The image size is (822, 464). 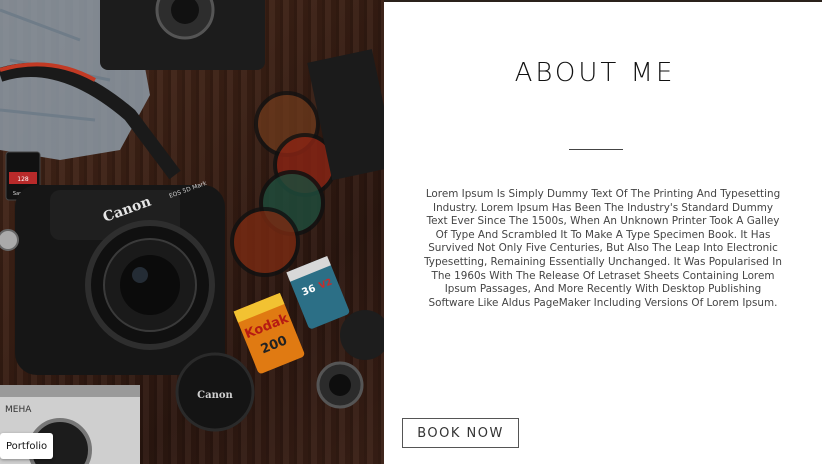 What do you see at coordinates (27, 446) in the screenshot?
I see `portfolio-badge: Portfolio` at bounding box center [27, 446].